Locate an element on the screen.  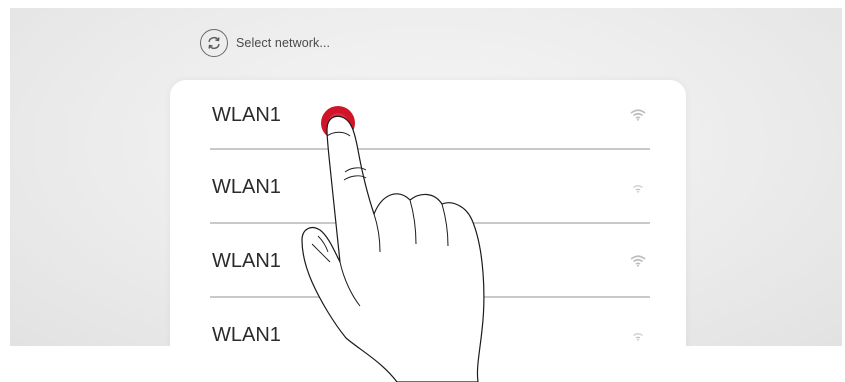
refresh-button is located at coordinates (214, 43).